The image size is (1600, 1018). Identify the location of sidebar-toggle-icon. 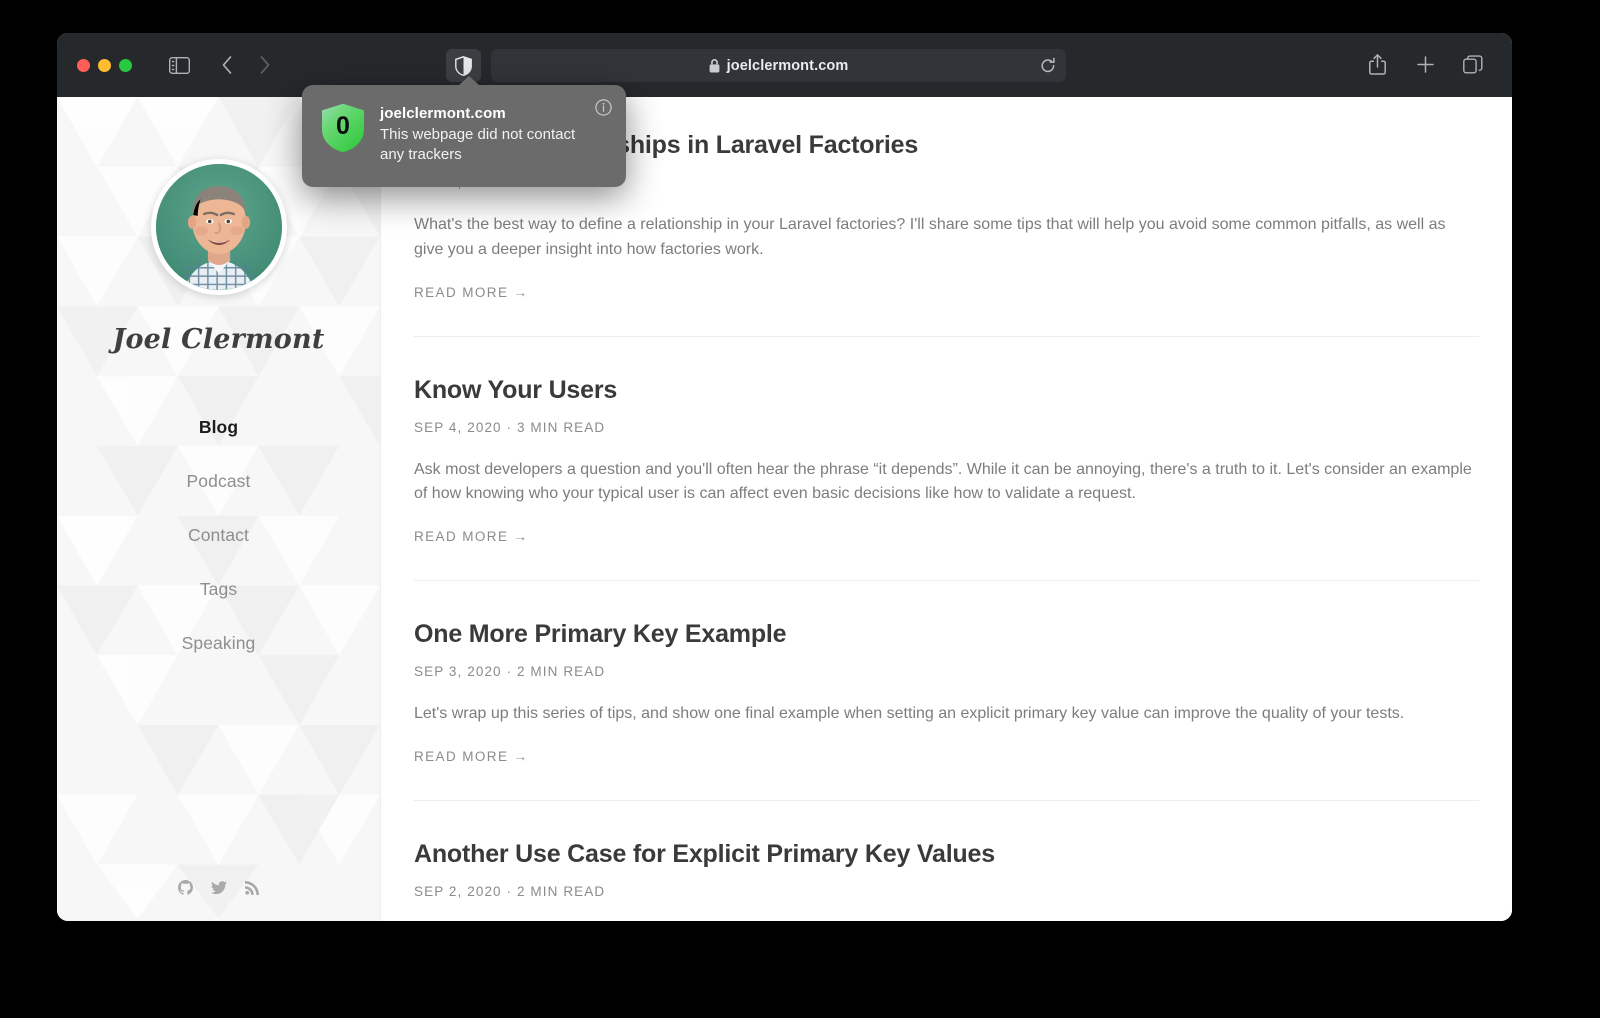
(179, 65).